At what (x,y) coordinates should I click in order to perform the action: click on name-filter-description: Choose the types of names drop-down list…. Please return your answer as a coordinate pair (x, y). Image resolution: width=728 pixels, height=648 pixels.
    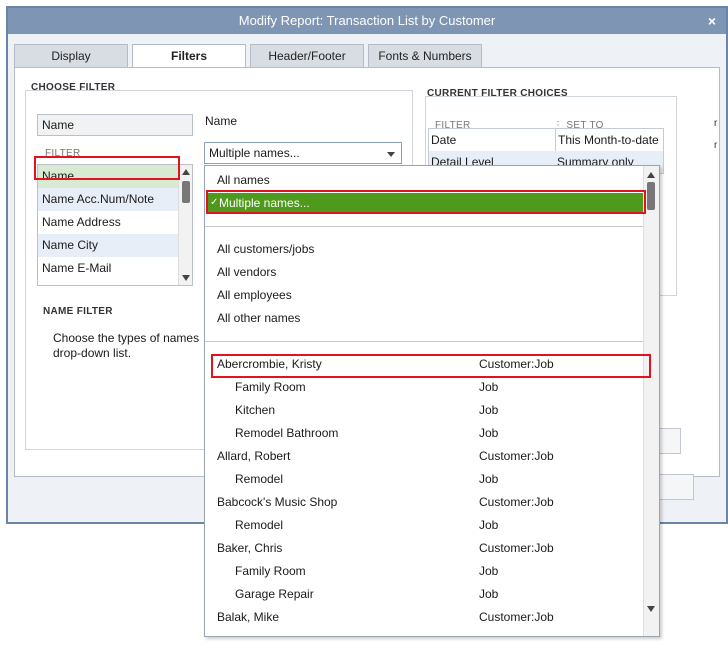
    Looking at the image, I should click on (126, 345).